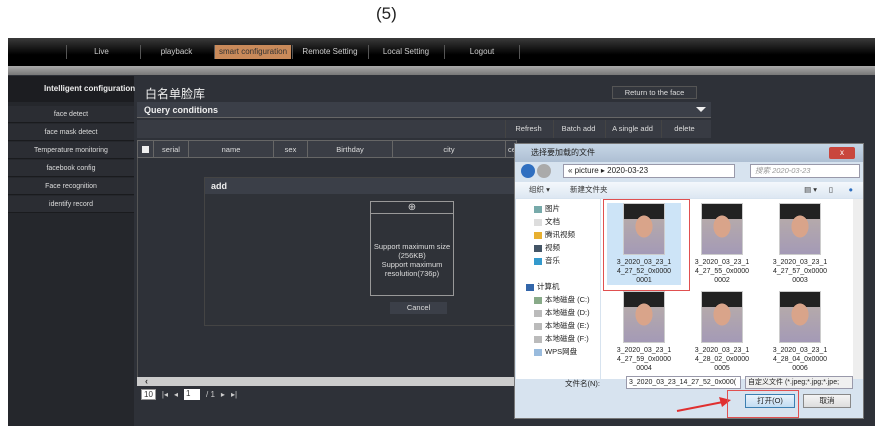  Describe the element at coordinates (71, 186) in the screenshot. I see `sidebar-item-face-recognition: Face recognition` at that location.